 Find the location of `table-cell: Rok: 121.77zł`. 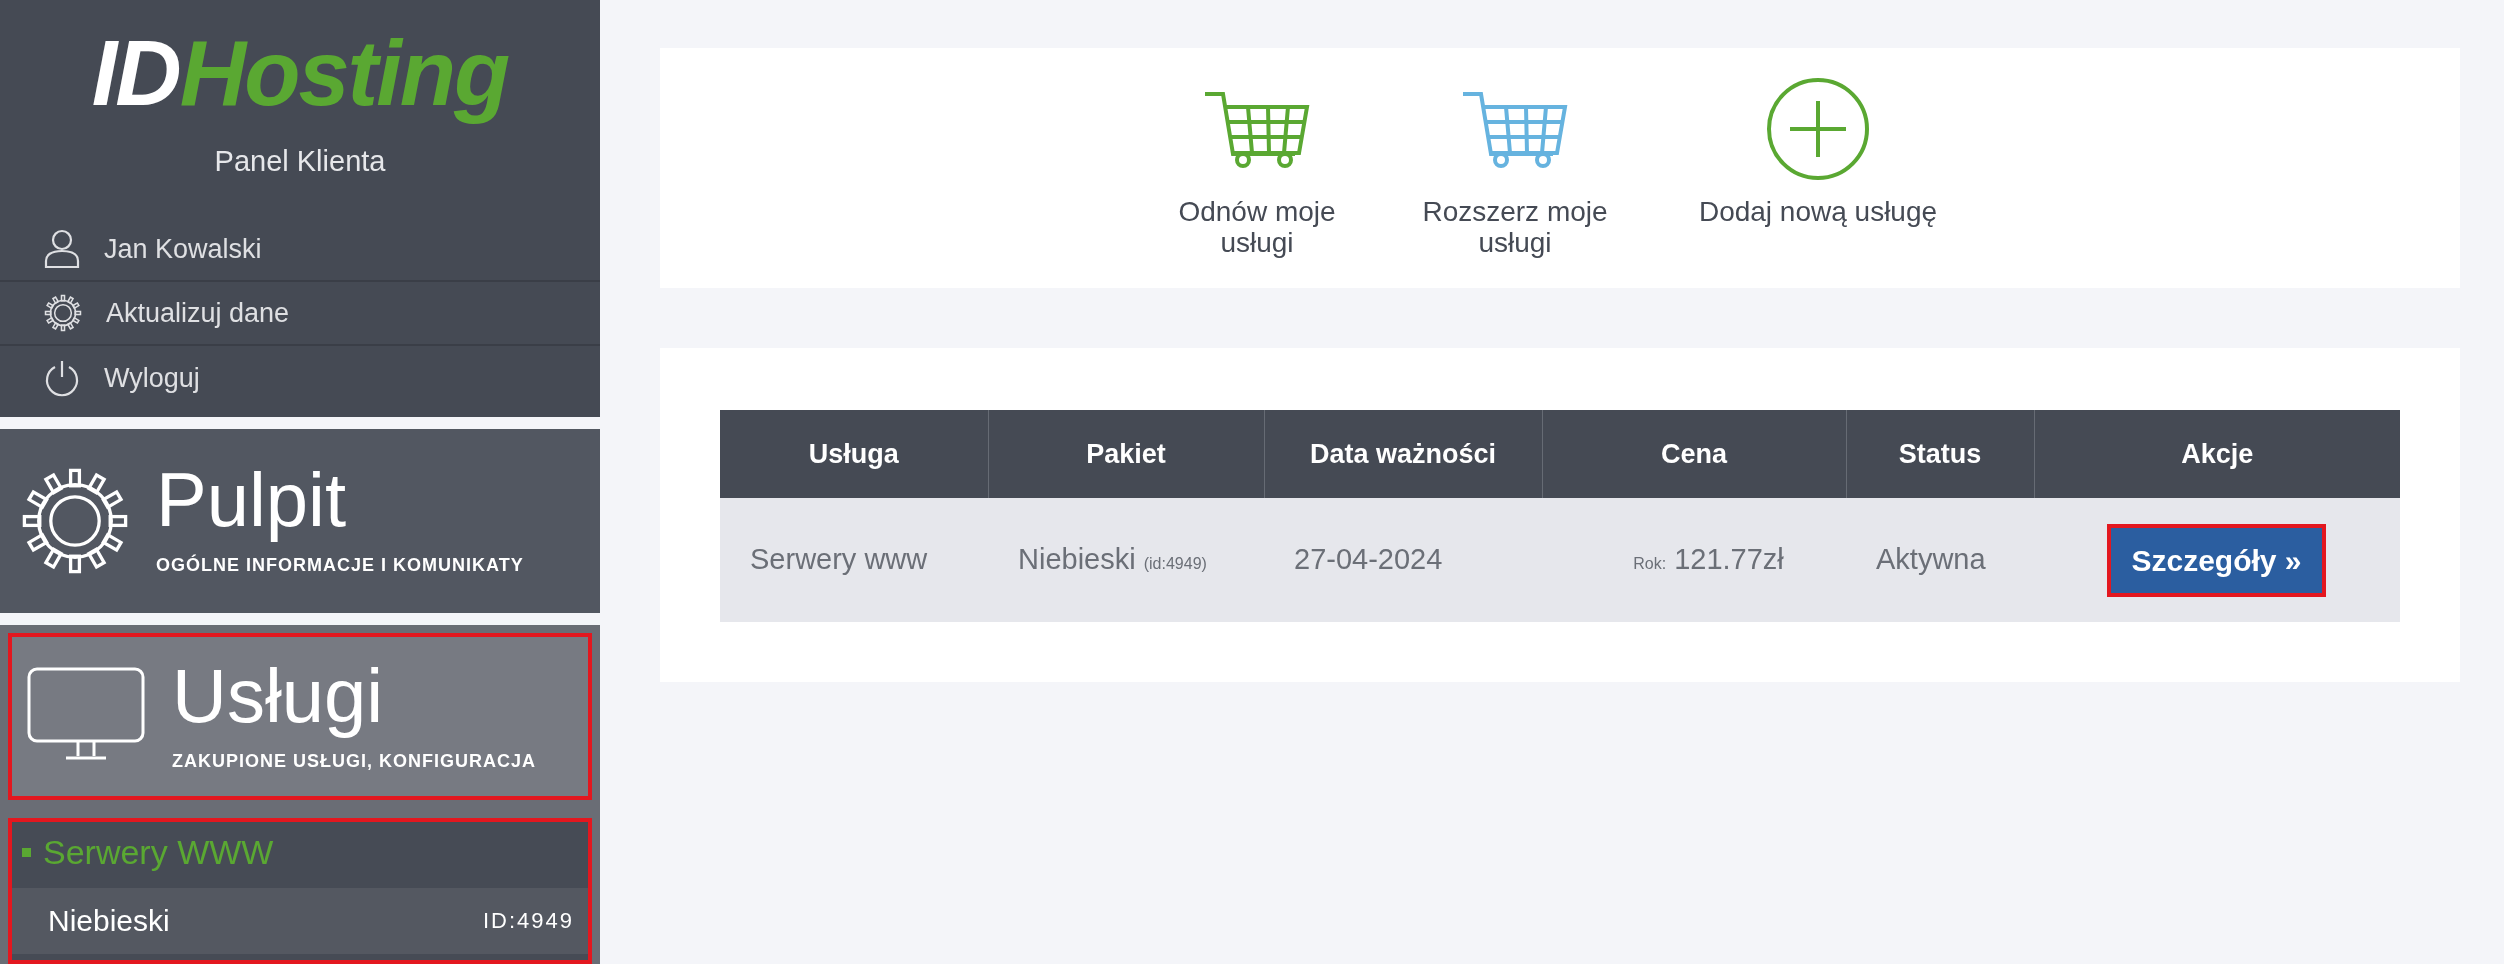

table-cell: Rok: 121.77zł is located at coordinates (1694, 560).